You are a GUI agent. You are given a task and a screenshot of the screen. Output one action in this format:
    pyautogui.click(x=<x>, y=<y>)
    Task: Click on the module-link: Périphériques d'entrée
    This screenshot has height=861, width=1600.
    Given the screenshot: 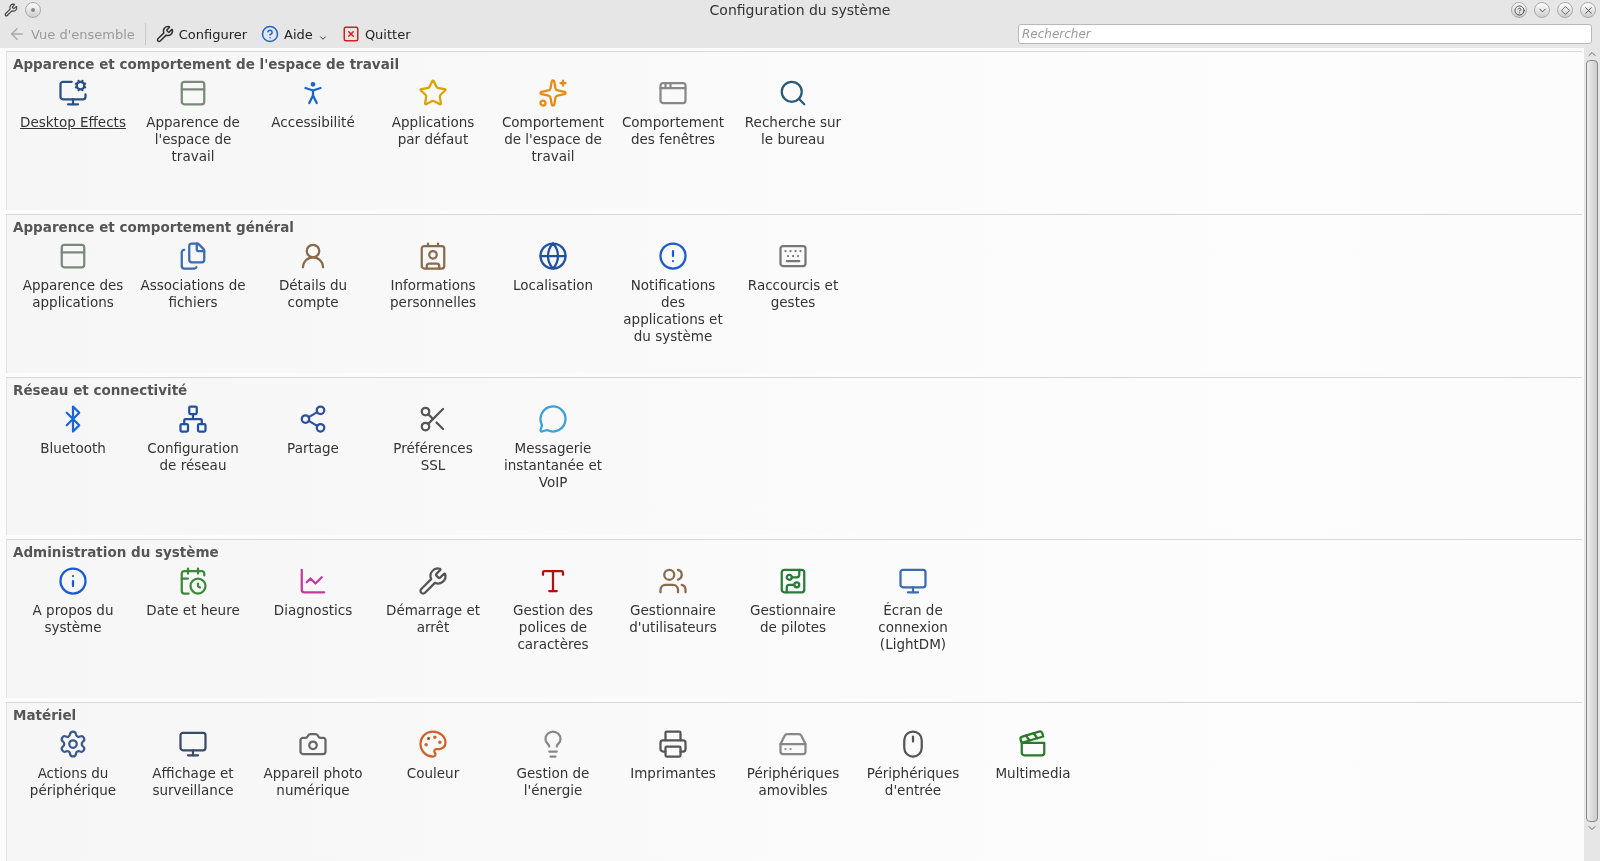 What is the action you would take?
    pyautogui.click(x=913, y=782)
    